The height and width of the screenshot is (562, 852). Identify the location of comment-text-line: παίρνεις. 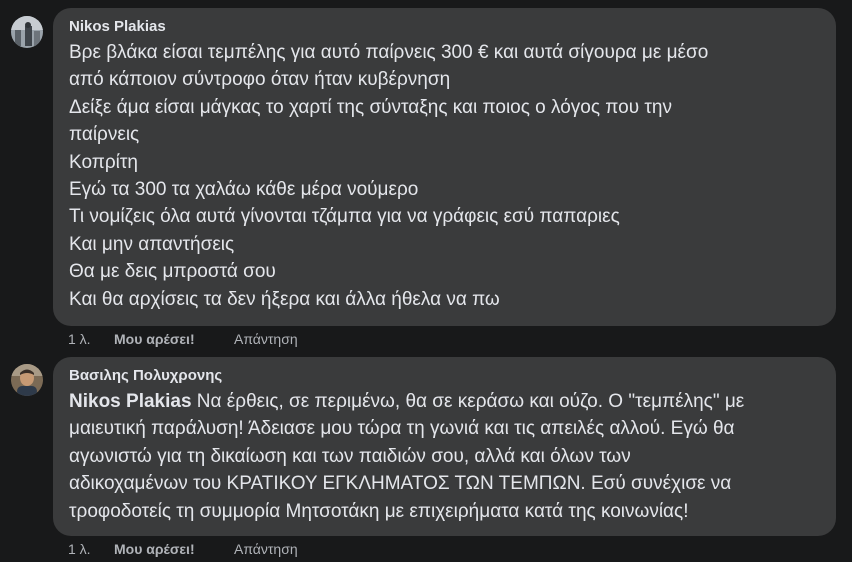
(104, 135).